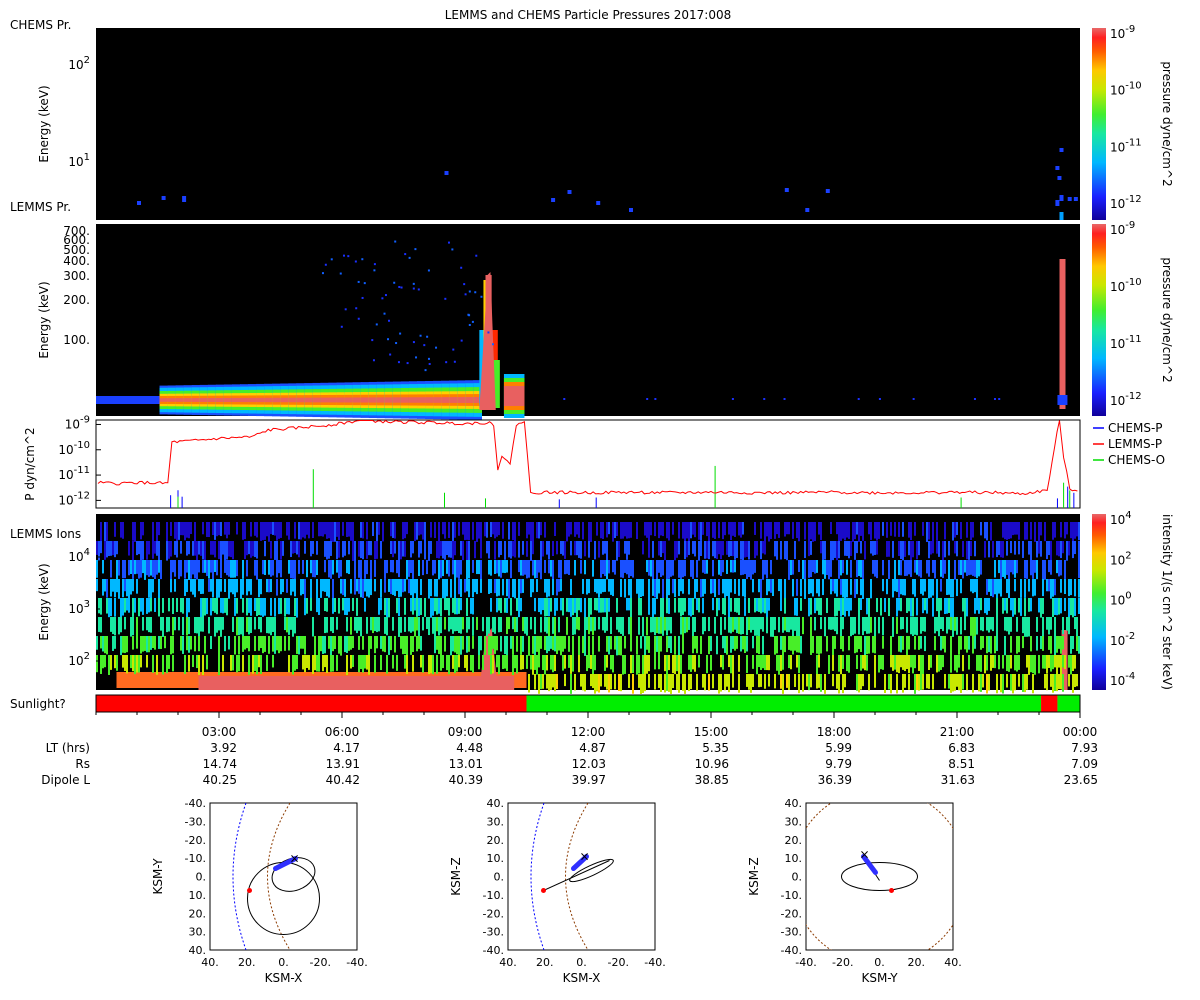 The width and height of the screenshot is (1200, 1000). Describe the element at coordinates (1049, 703) in the screenshot. I see `sunlight-segment` at that location.